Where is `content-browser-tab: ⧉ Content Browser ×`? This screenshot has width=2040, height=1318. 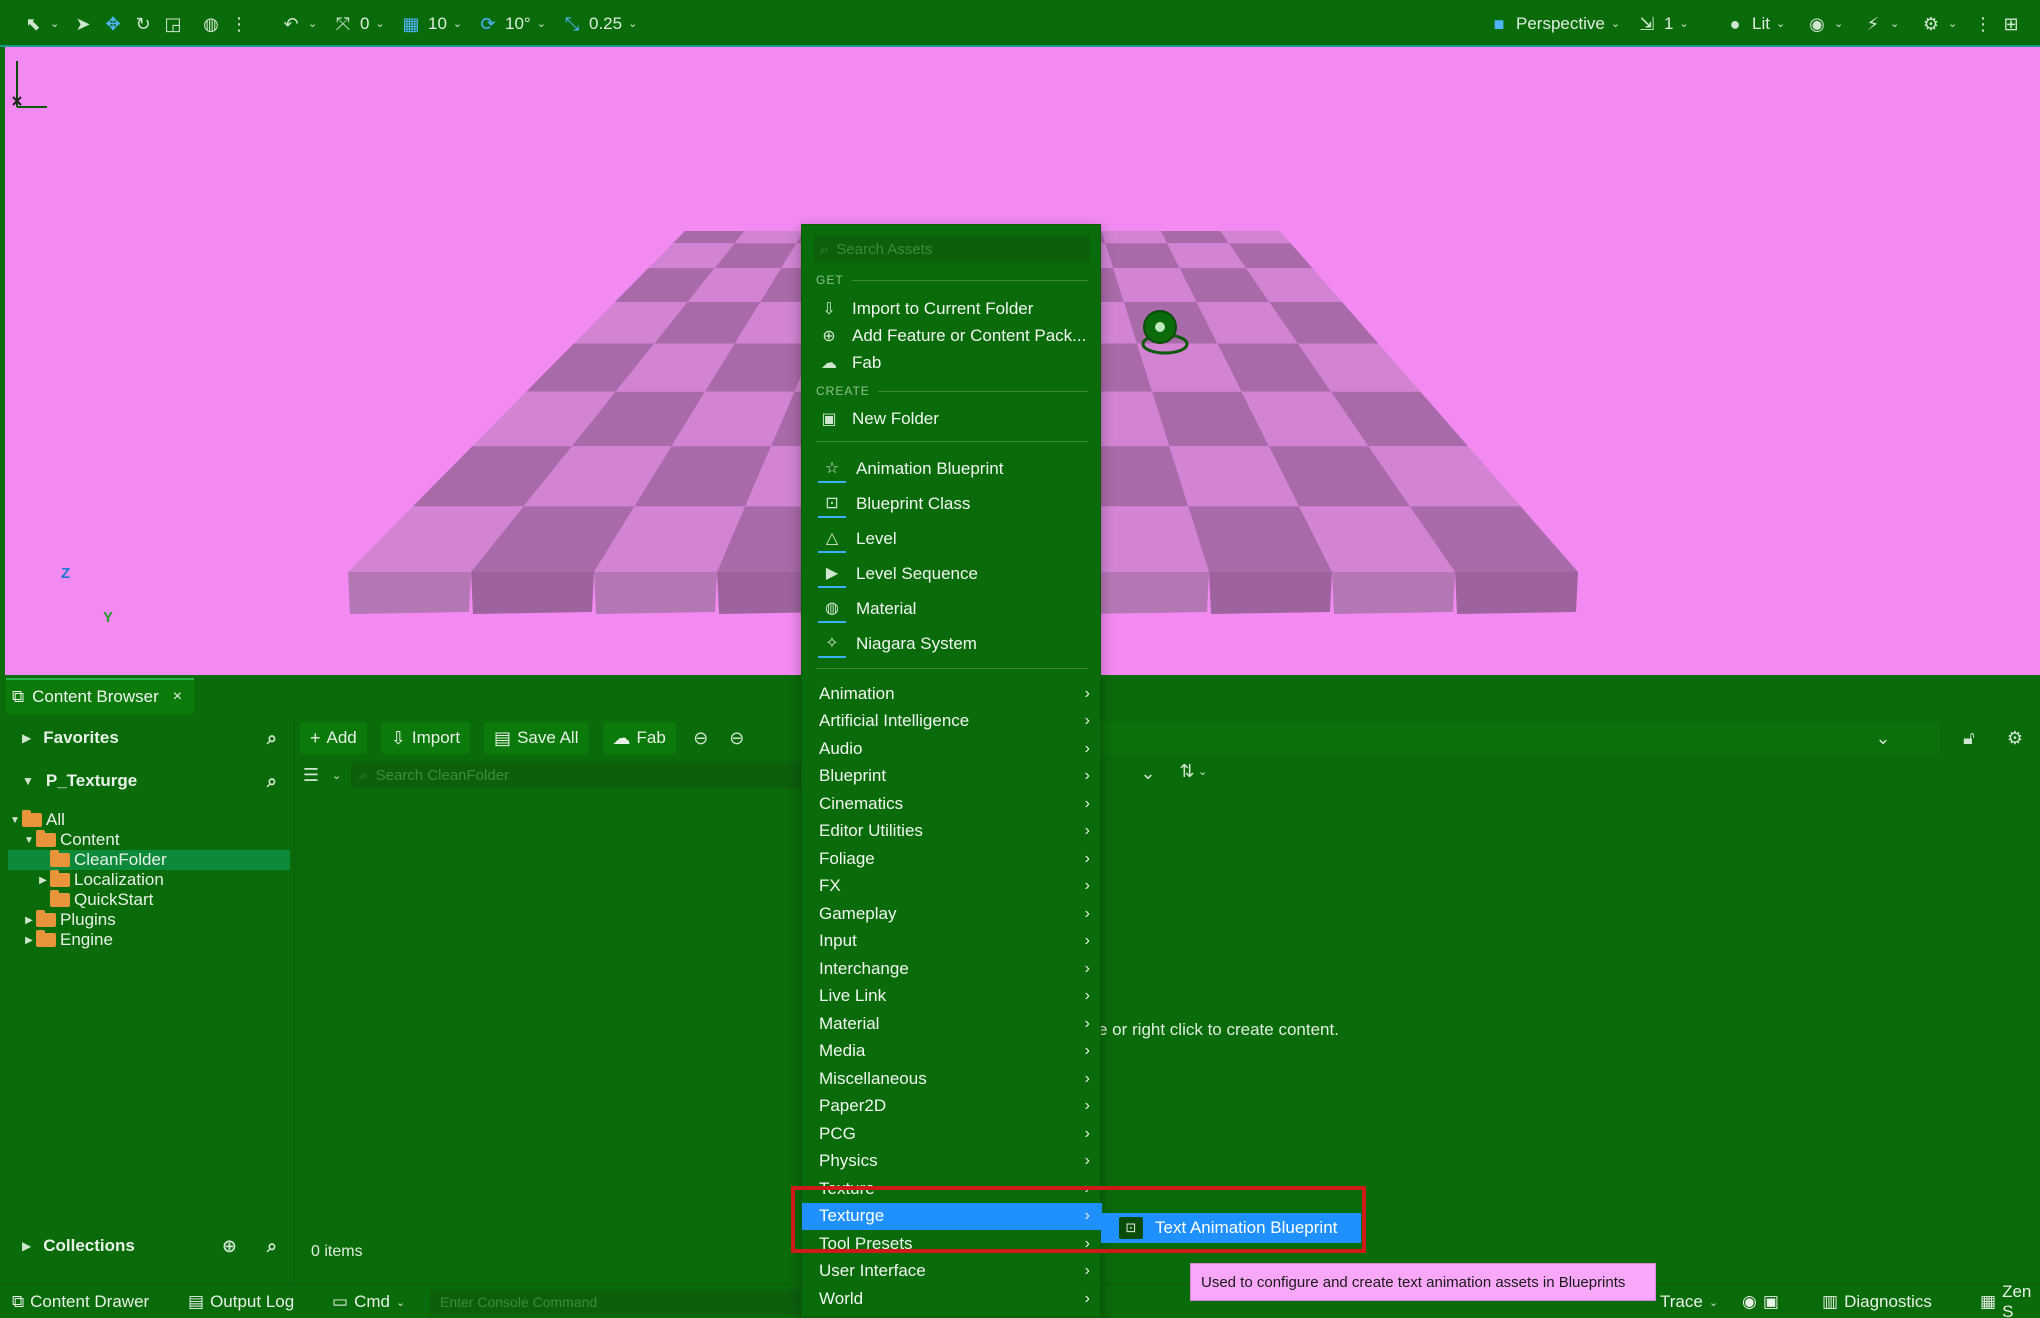 content-browser-tab: ⧉ Content Browser × is located at coordinates (100, 696).